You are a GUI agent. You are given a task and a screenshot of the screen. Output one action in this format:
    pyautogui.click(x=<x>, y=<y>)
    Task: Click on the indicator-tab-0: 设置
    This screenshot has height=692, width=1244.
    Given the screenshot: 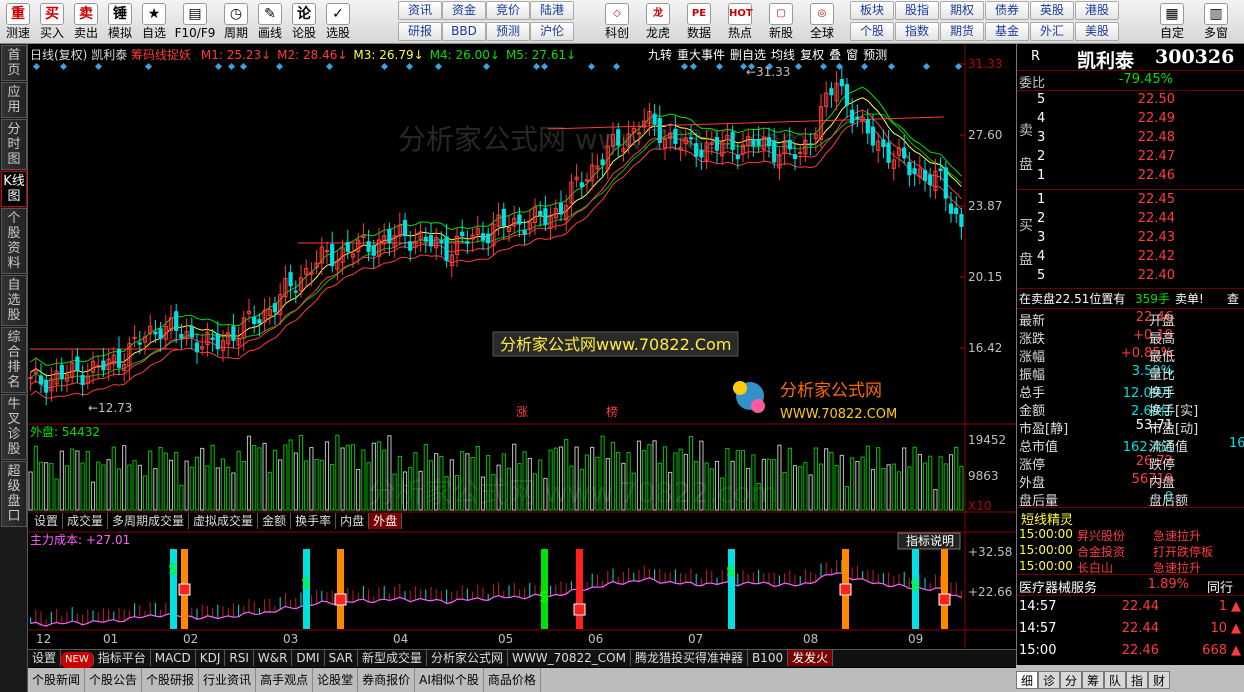 What is the action you would take?
    pyautogui.click(x=45, y=658)
    